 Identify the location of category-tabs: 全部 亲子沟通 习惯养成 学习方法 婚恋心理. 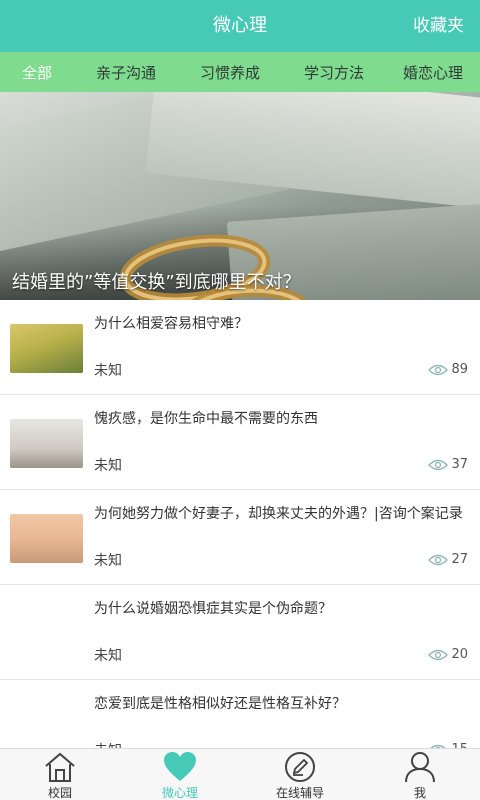
(240, 72).